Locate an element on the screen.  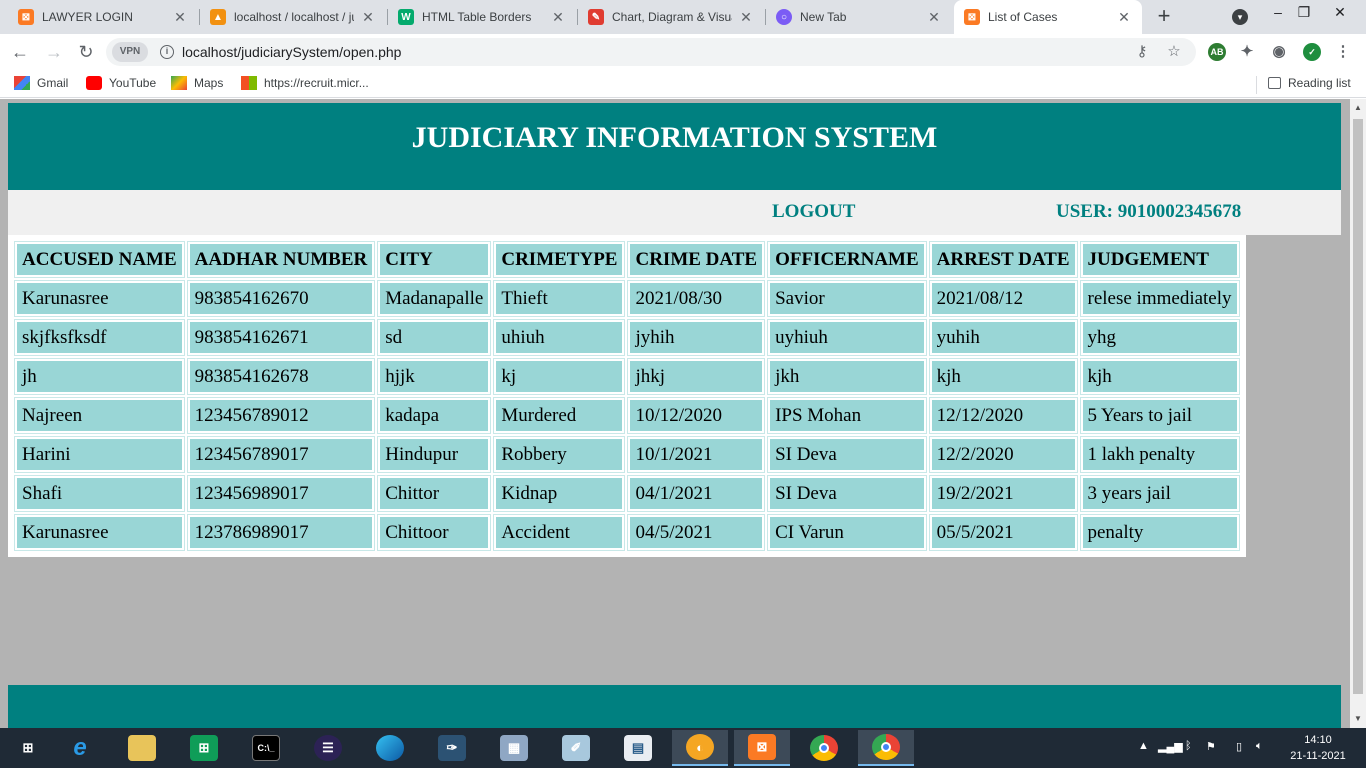
network-icon: ▂▄▆ is located at coordinates (1170, 746).